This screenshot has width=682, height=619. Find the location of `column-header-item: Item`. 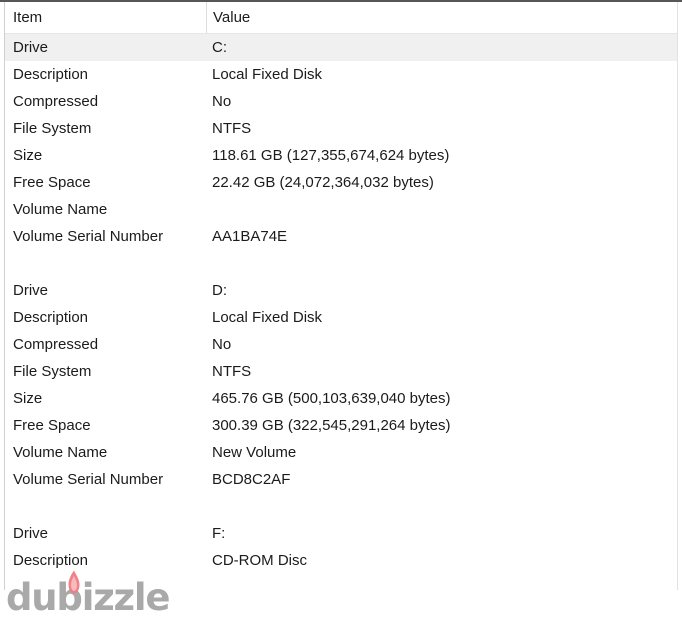

column-header-item: Item is located at coordinates (27, 17).